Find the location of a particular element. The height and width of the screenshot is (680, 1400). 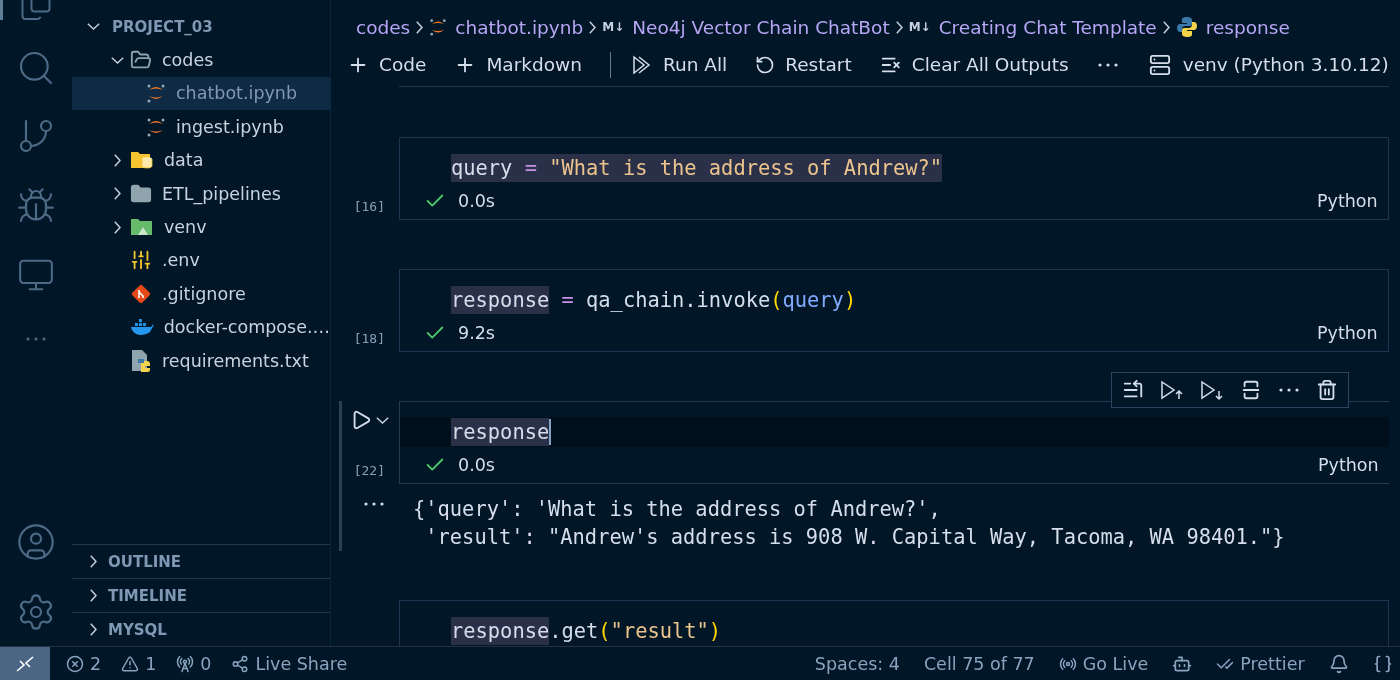

share-icon is located at coordinates (240, 663).